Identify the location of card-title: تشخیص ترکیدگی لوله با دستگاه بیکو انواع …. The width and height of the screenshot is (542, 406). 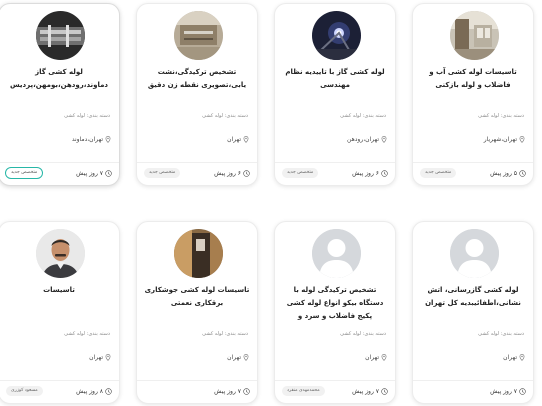
(335, 302).